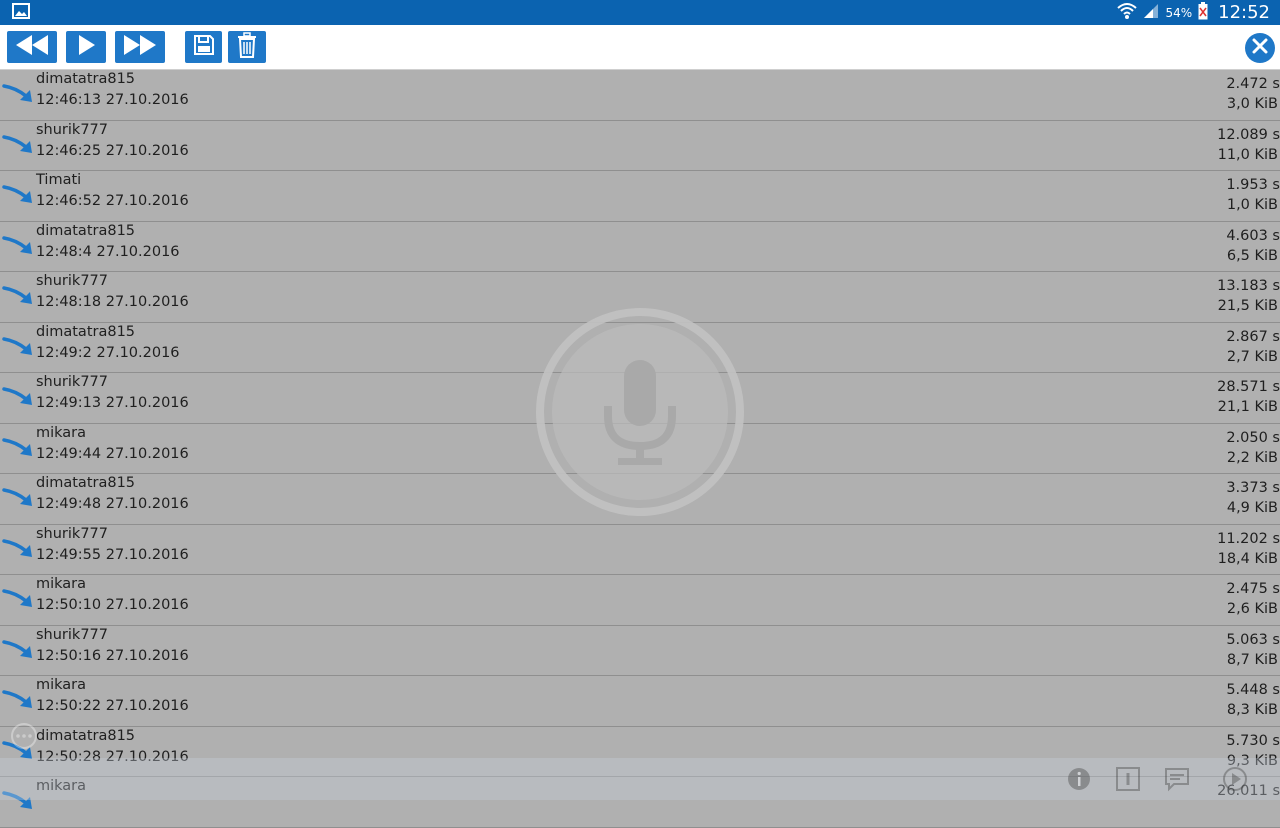 Image resolution: width=1280 pixels, height=828 pixels. Describe the element at coordinates (59, 180) in the screenshot. I see `recording-user: Timati` at that location.